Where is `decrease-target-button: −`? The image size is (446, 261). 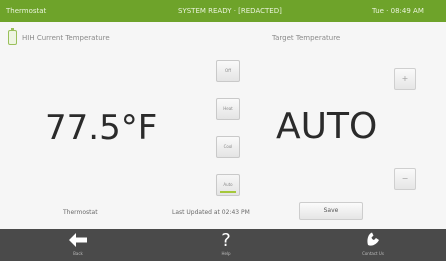
decrease-target-button: − is located at coordinates (405, 179).